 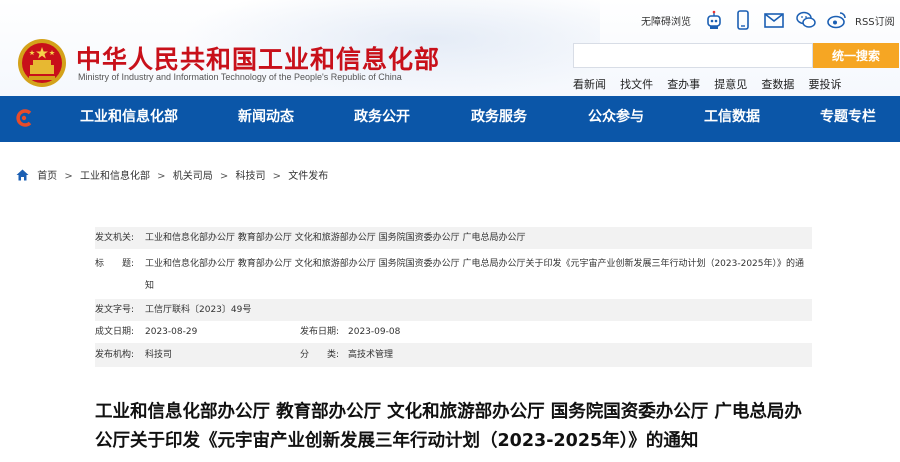 I want to click on breadcrumb-home: 首页, so click(x=47, y=174).